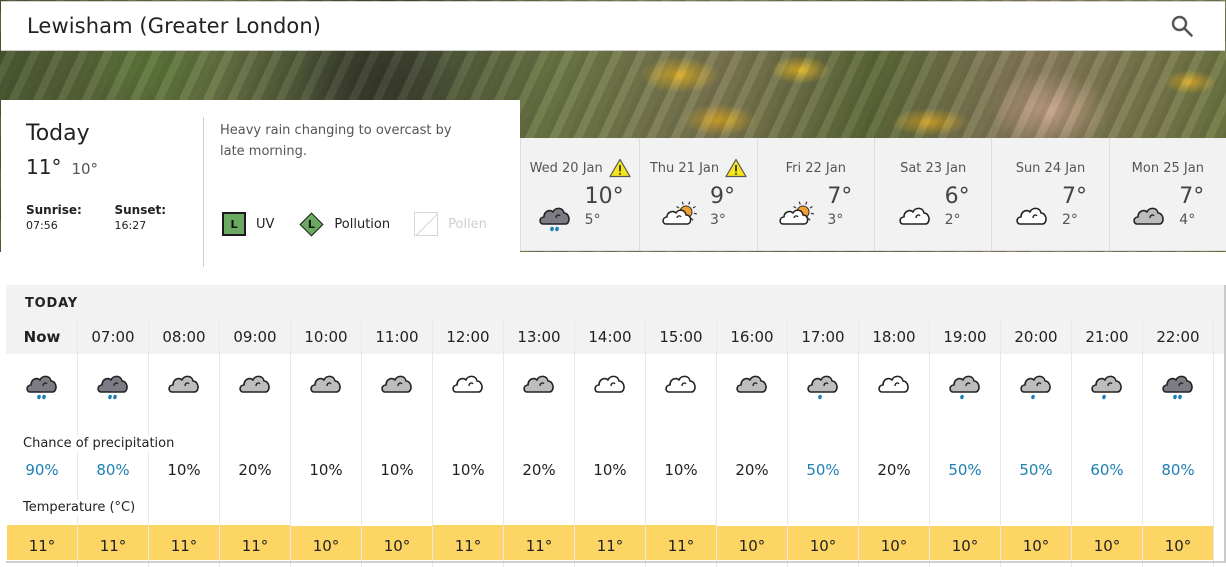 The width and height of the screenshot is (1226, 567). Describe the element at coordinates (248, 224) in the screenshot. I see `uv-index: L UV` at that location.